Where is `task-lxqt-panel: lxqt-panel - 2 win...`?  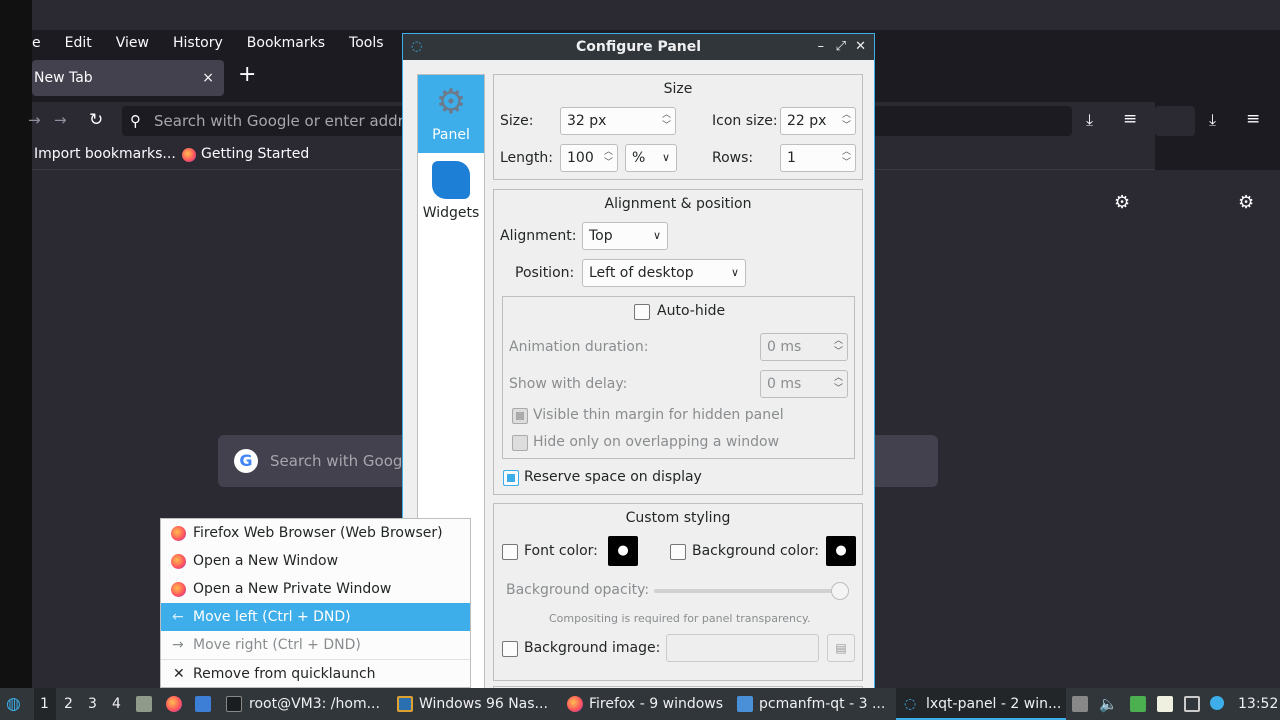
task-lxqt-panel: lxqt-panel - 2 win... is located at coordinates (993, 704).